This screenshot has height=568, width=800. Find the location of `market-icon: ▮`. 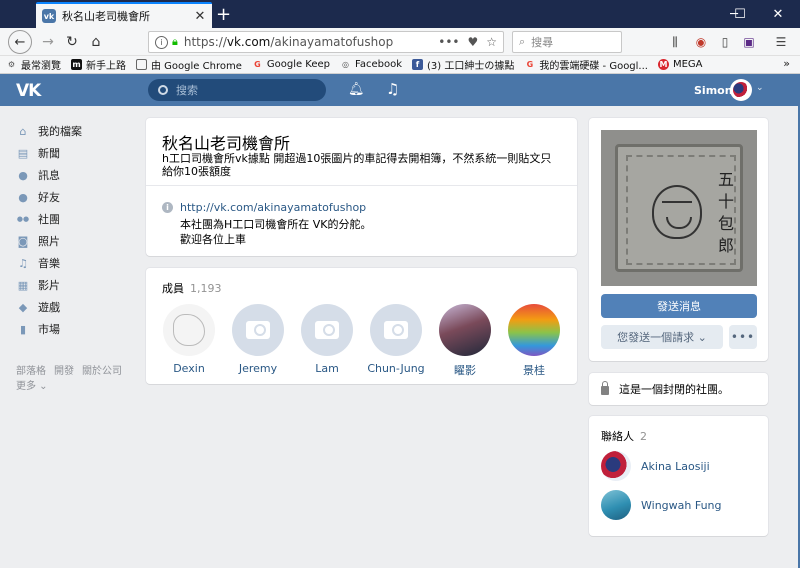

market-icon: ▮ is located at coordinates (23, 329).